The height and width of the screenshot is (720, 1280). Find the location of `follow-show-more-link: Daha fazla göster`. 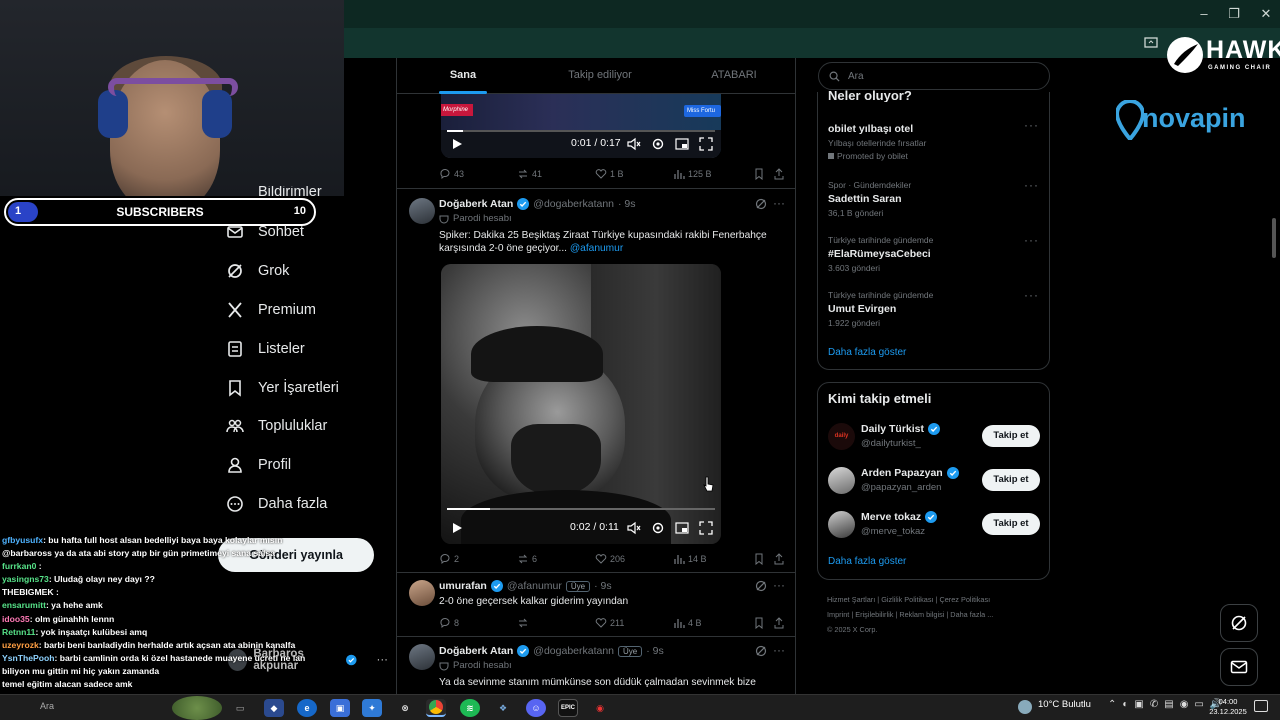

follow-show-more-link: Daha fazla göster is located at coordinates (867, 561).